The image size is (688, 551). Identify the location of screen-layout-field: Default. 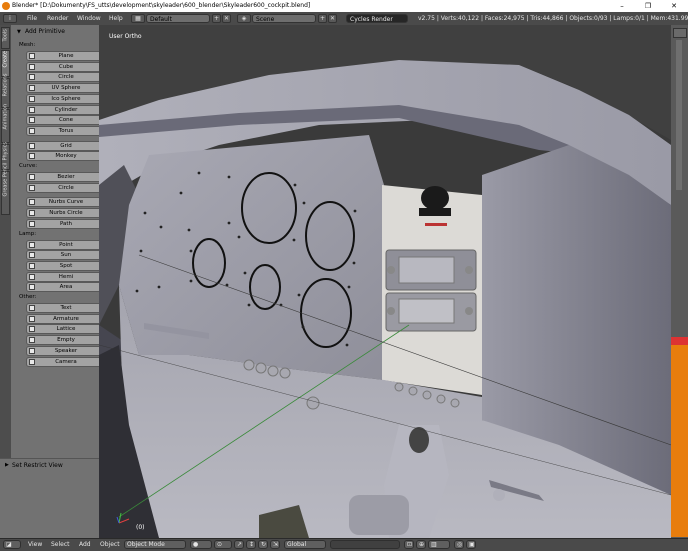
(178, 18).